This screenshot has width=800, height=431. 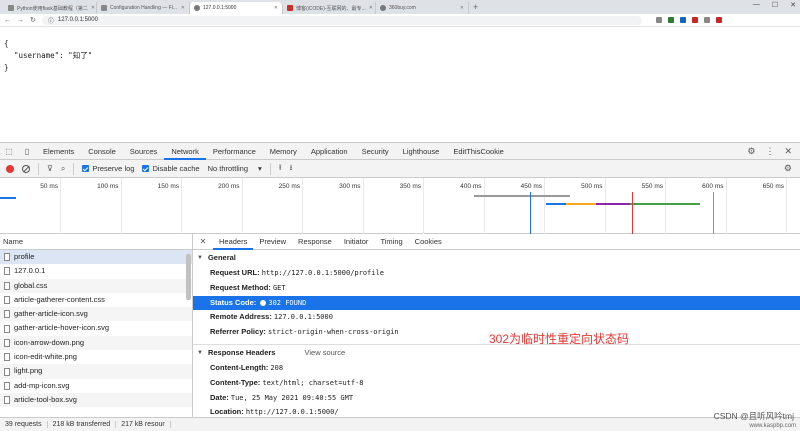 What do you see at coordinates (422, 8) in the screenshot?
I see `browser-tab-5: 360buy.com ✕` at bounding box center [422, 8].